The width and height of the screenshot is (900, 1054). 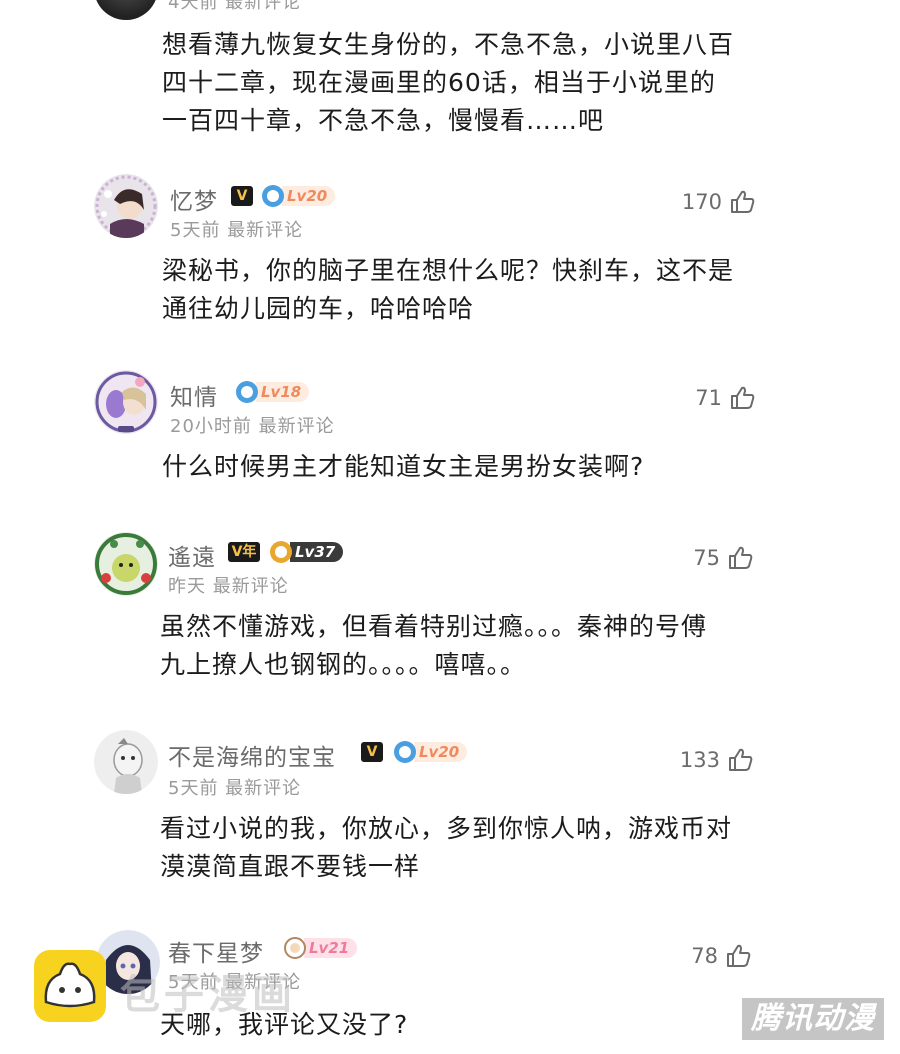 I want to click on level-badge: Lv37, so click(x=307, y=552).